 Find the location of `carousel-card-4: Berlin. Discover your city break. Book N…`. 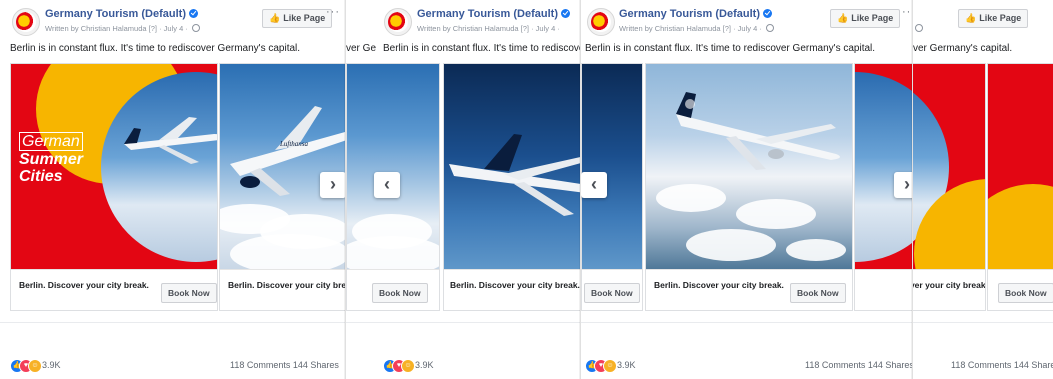

carousel-card-4: Berlin. Discover your city break. Book N… is located at coordinates (749, 187).